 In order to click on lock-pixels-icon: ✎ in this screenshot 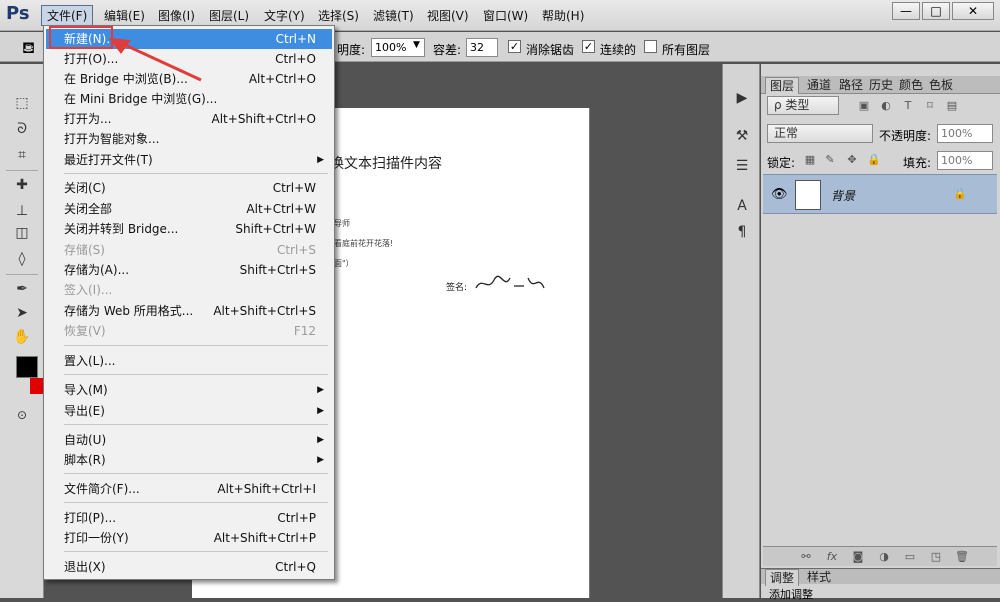, I will do `click(830, 160)`.